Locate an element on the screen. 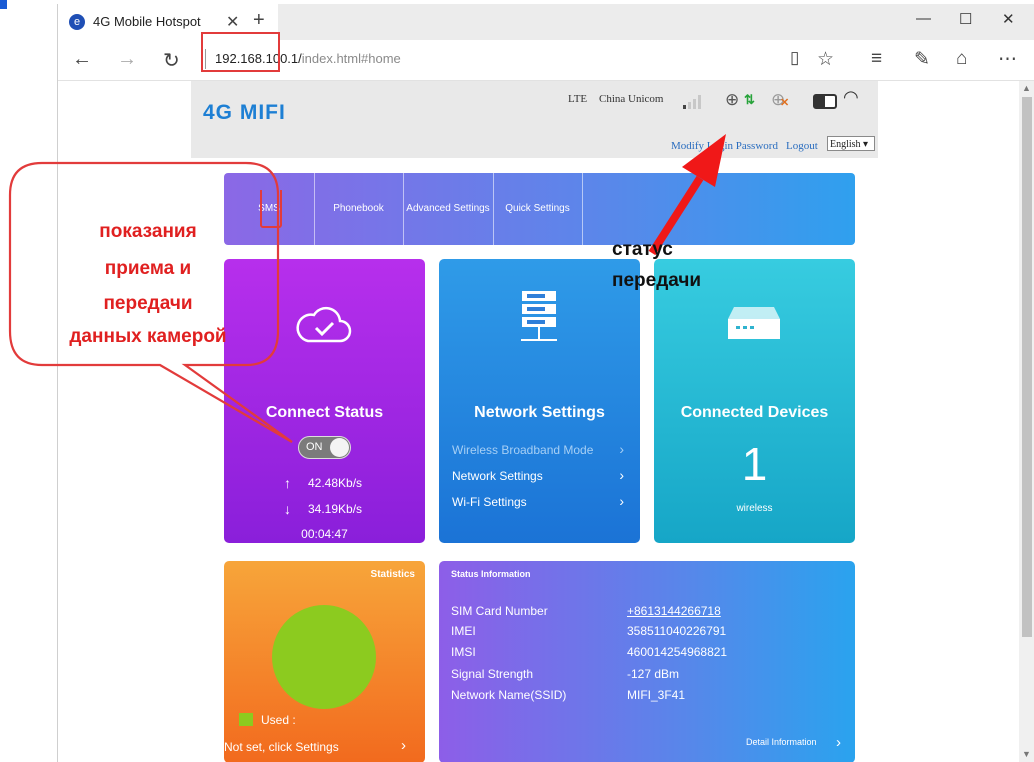 The height and width of the screenshot is (762, 1034). arrow-head is located at coordinates (704, 160).